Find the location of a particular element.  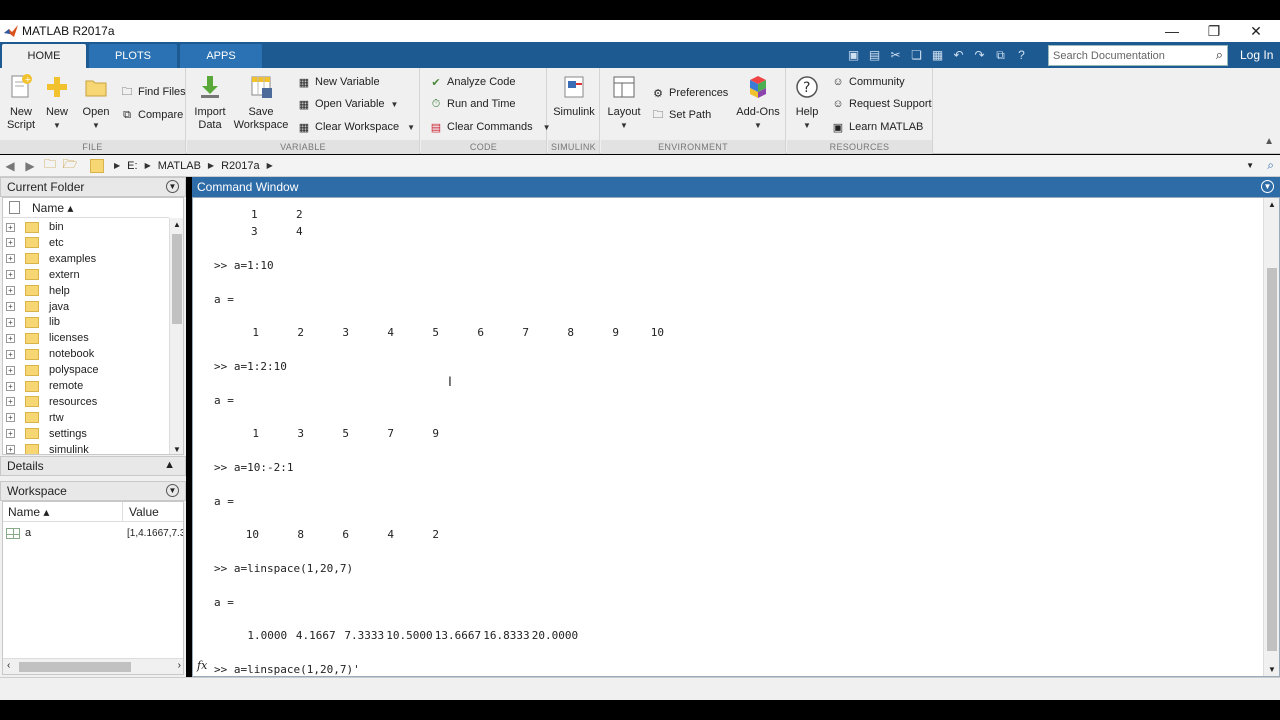

folder-item: + resources is located at coordinates (87, 402).